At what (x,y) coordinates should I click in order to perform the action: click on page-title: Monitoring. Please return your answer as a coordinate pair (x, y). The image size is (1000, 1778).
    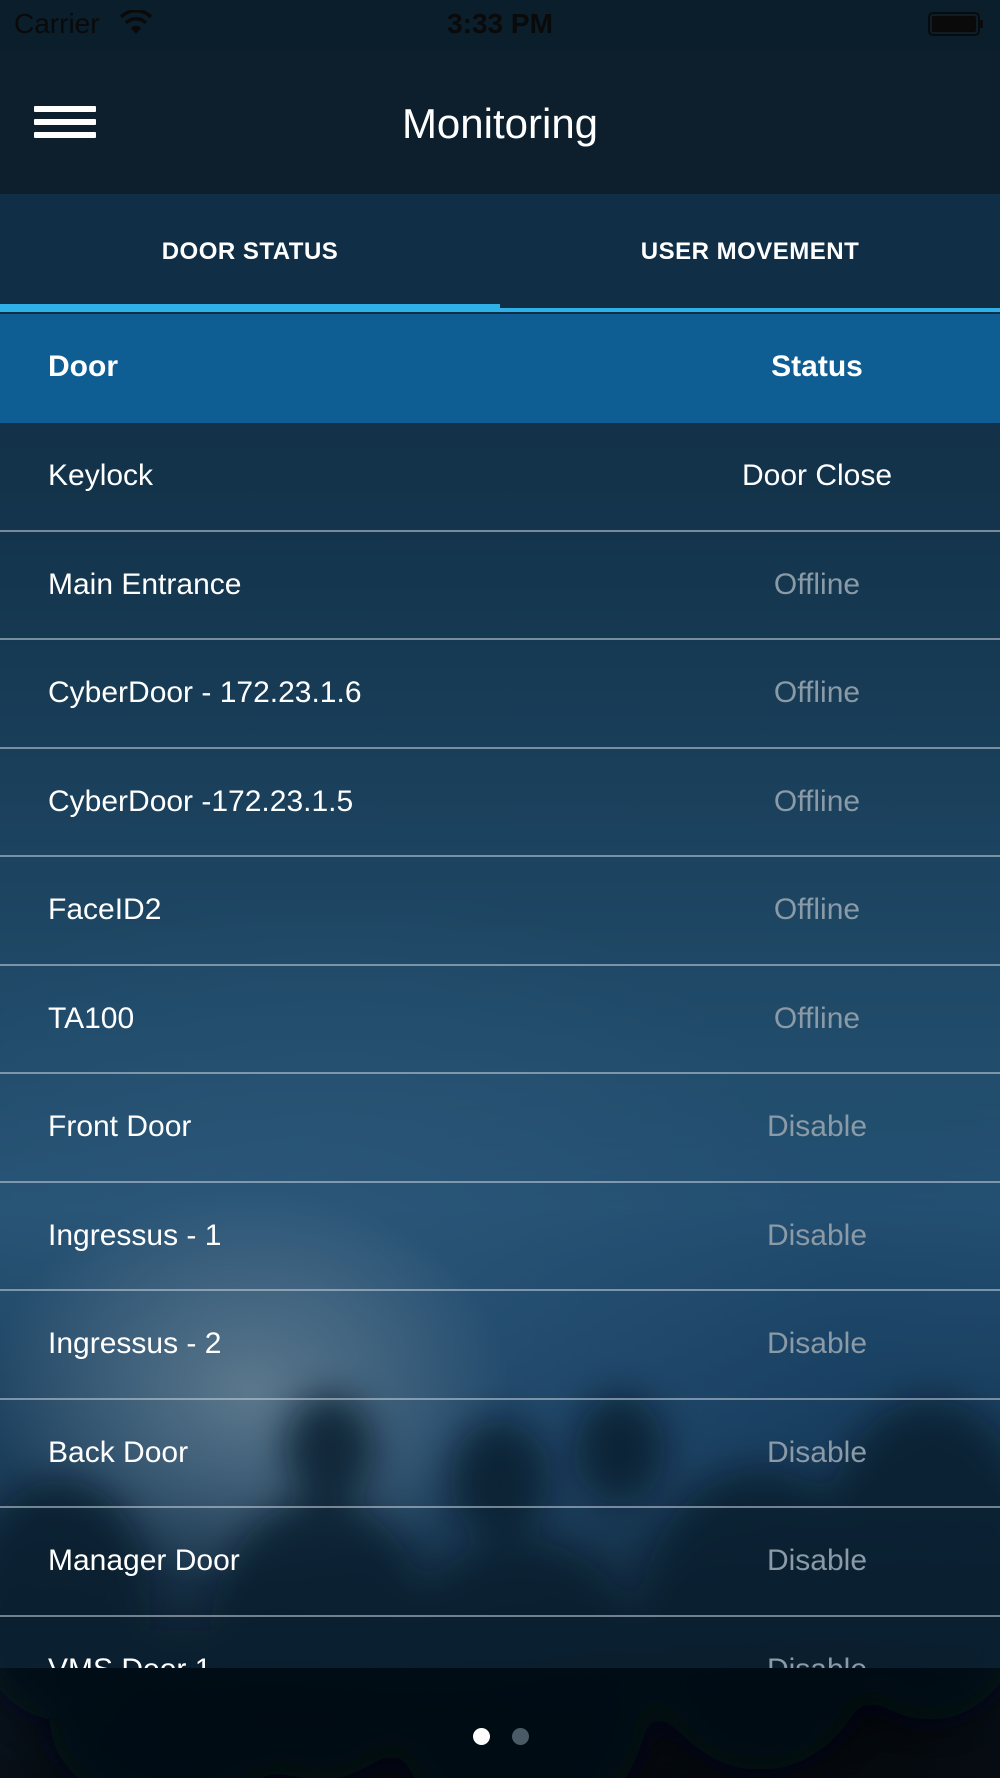
    Looking at the image, I should click on (500, 123).